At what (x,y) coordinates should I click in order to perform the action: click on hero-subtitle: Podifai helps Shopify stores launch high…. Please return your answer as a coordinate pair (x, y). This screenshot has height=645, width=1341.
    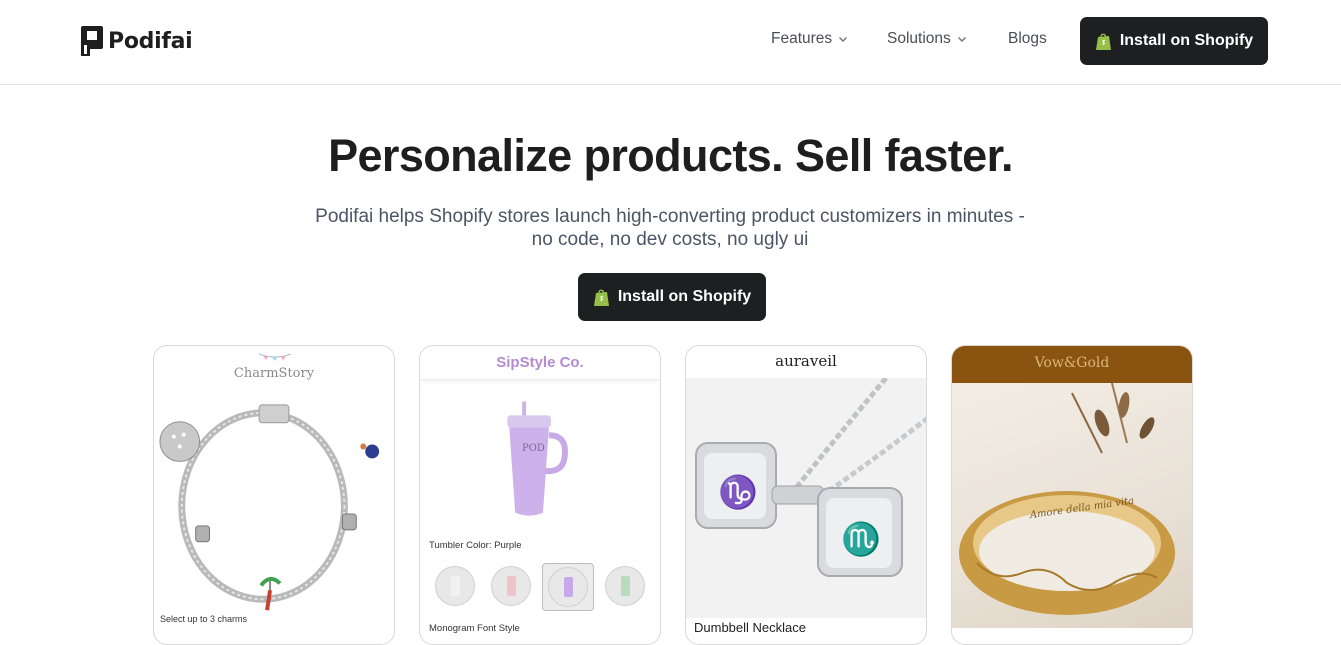
    Looking at the image, I should click on (670, 228).